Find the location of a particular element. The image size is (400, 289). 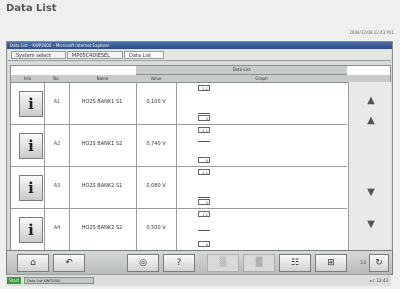

graph-icon: ▒ is located at coordinates (223, 263).